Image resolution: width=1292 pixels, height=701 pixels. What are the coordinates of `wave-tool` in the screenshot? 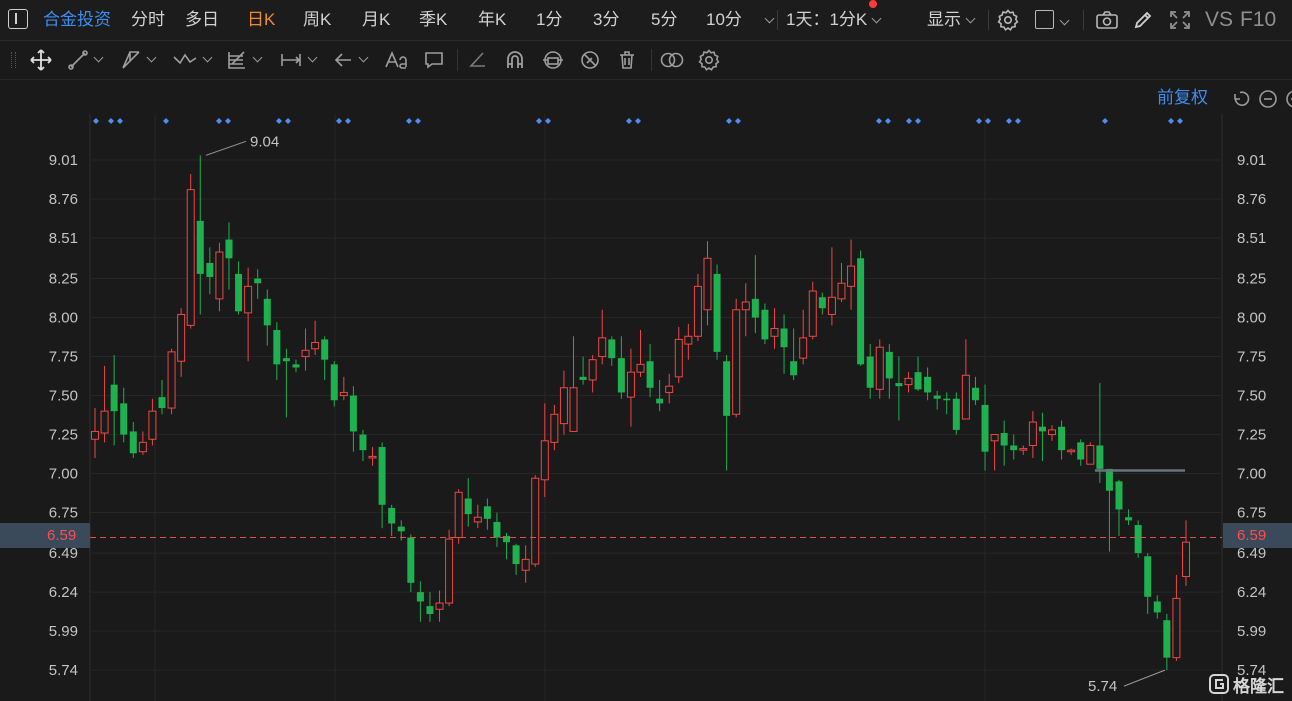 It's located at (192, 60).